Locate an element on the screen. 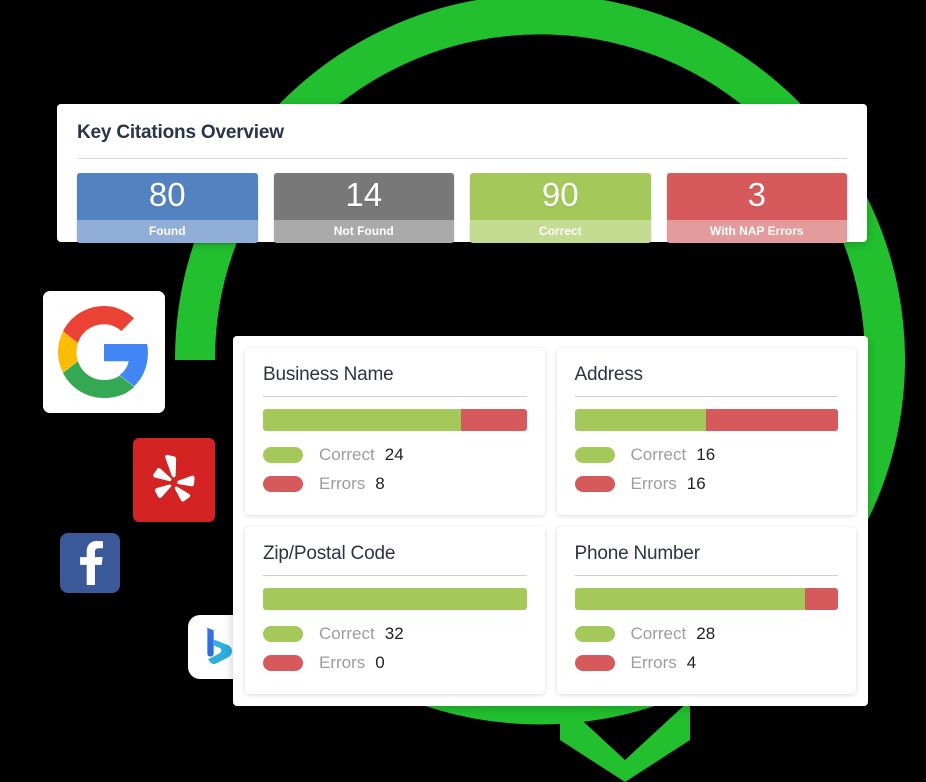 The width and height of the screenshot is (926, 782). stat-tile-with-nap-errors: 3 With NAP Errors is located at coordinates (756, 208).